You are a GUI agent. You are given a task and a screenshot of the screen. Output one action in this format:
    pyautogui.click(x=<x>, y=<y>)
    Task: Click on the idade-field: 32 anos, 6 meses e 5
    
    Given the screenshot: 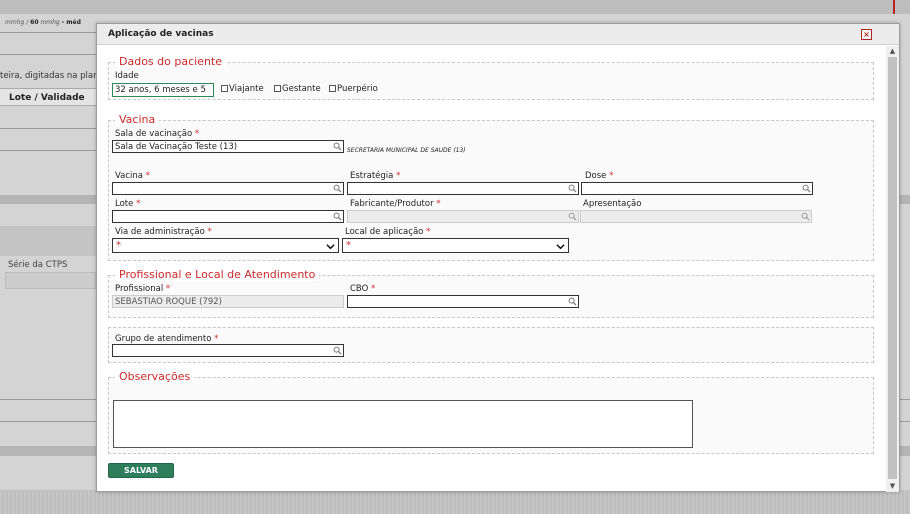 What is the action you would take?
    pyautogui.click(x=163, y=90)
    